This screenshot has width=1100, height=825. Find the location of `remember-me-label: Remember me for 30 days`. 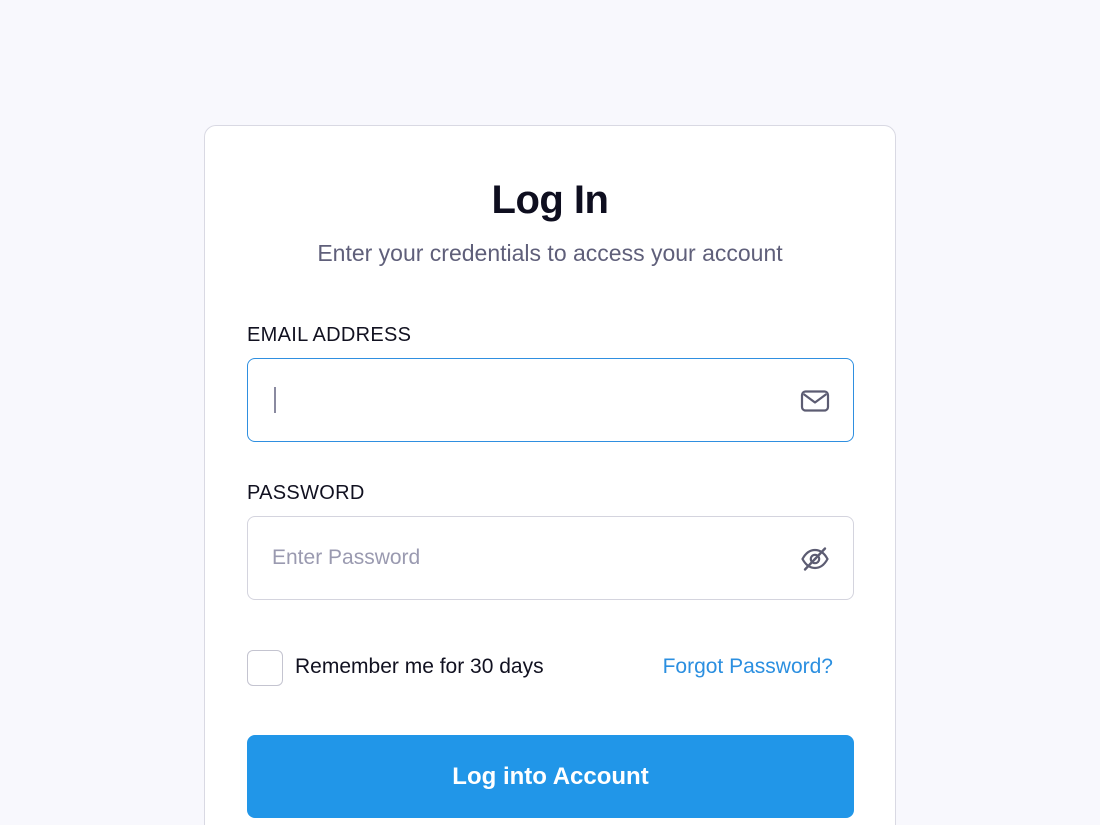

remember-me-label: Remember me for 30 days is located at coordinates (419, 667).